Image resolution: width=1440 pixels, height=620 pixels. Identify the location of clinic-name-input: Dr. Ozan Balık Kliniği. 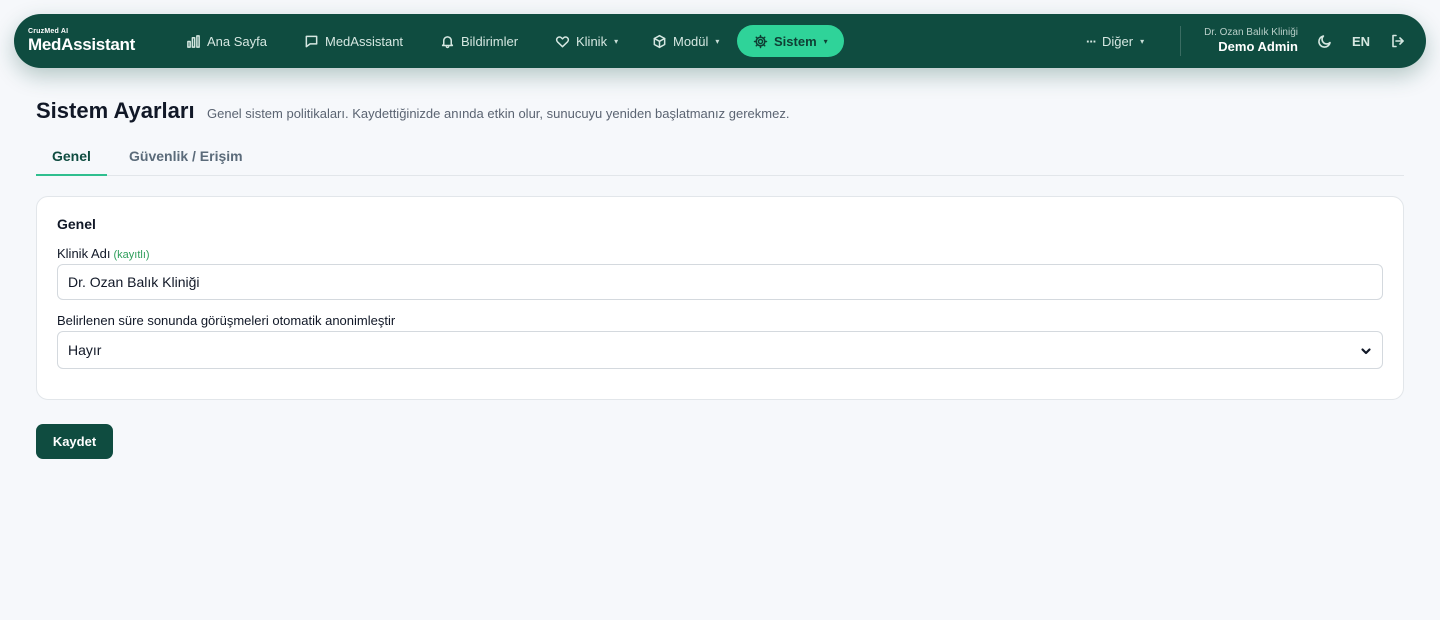
(720, 282).